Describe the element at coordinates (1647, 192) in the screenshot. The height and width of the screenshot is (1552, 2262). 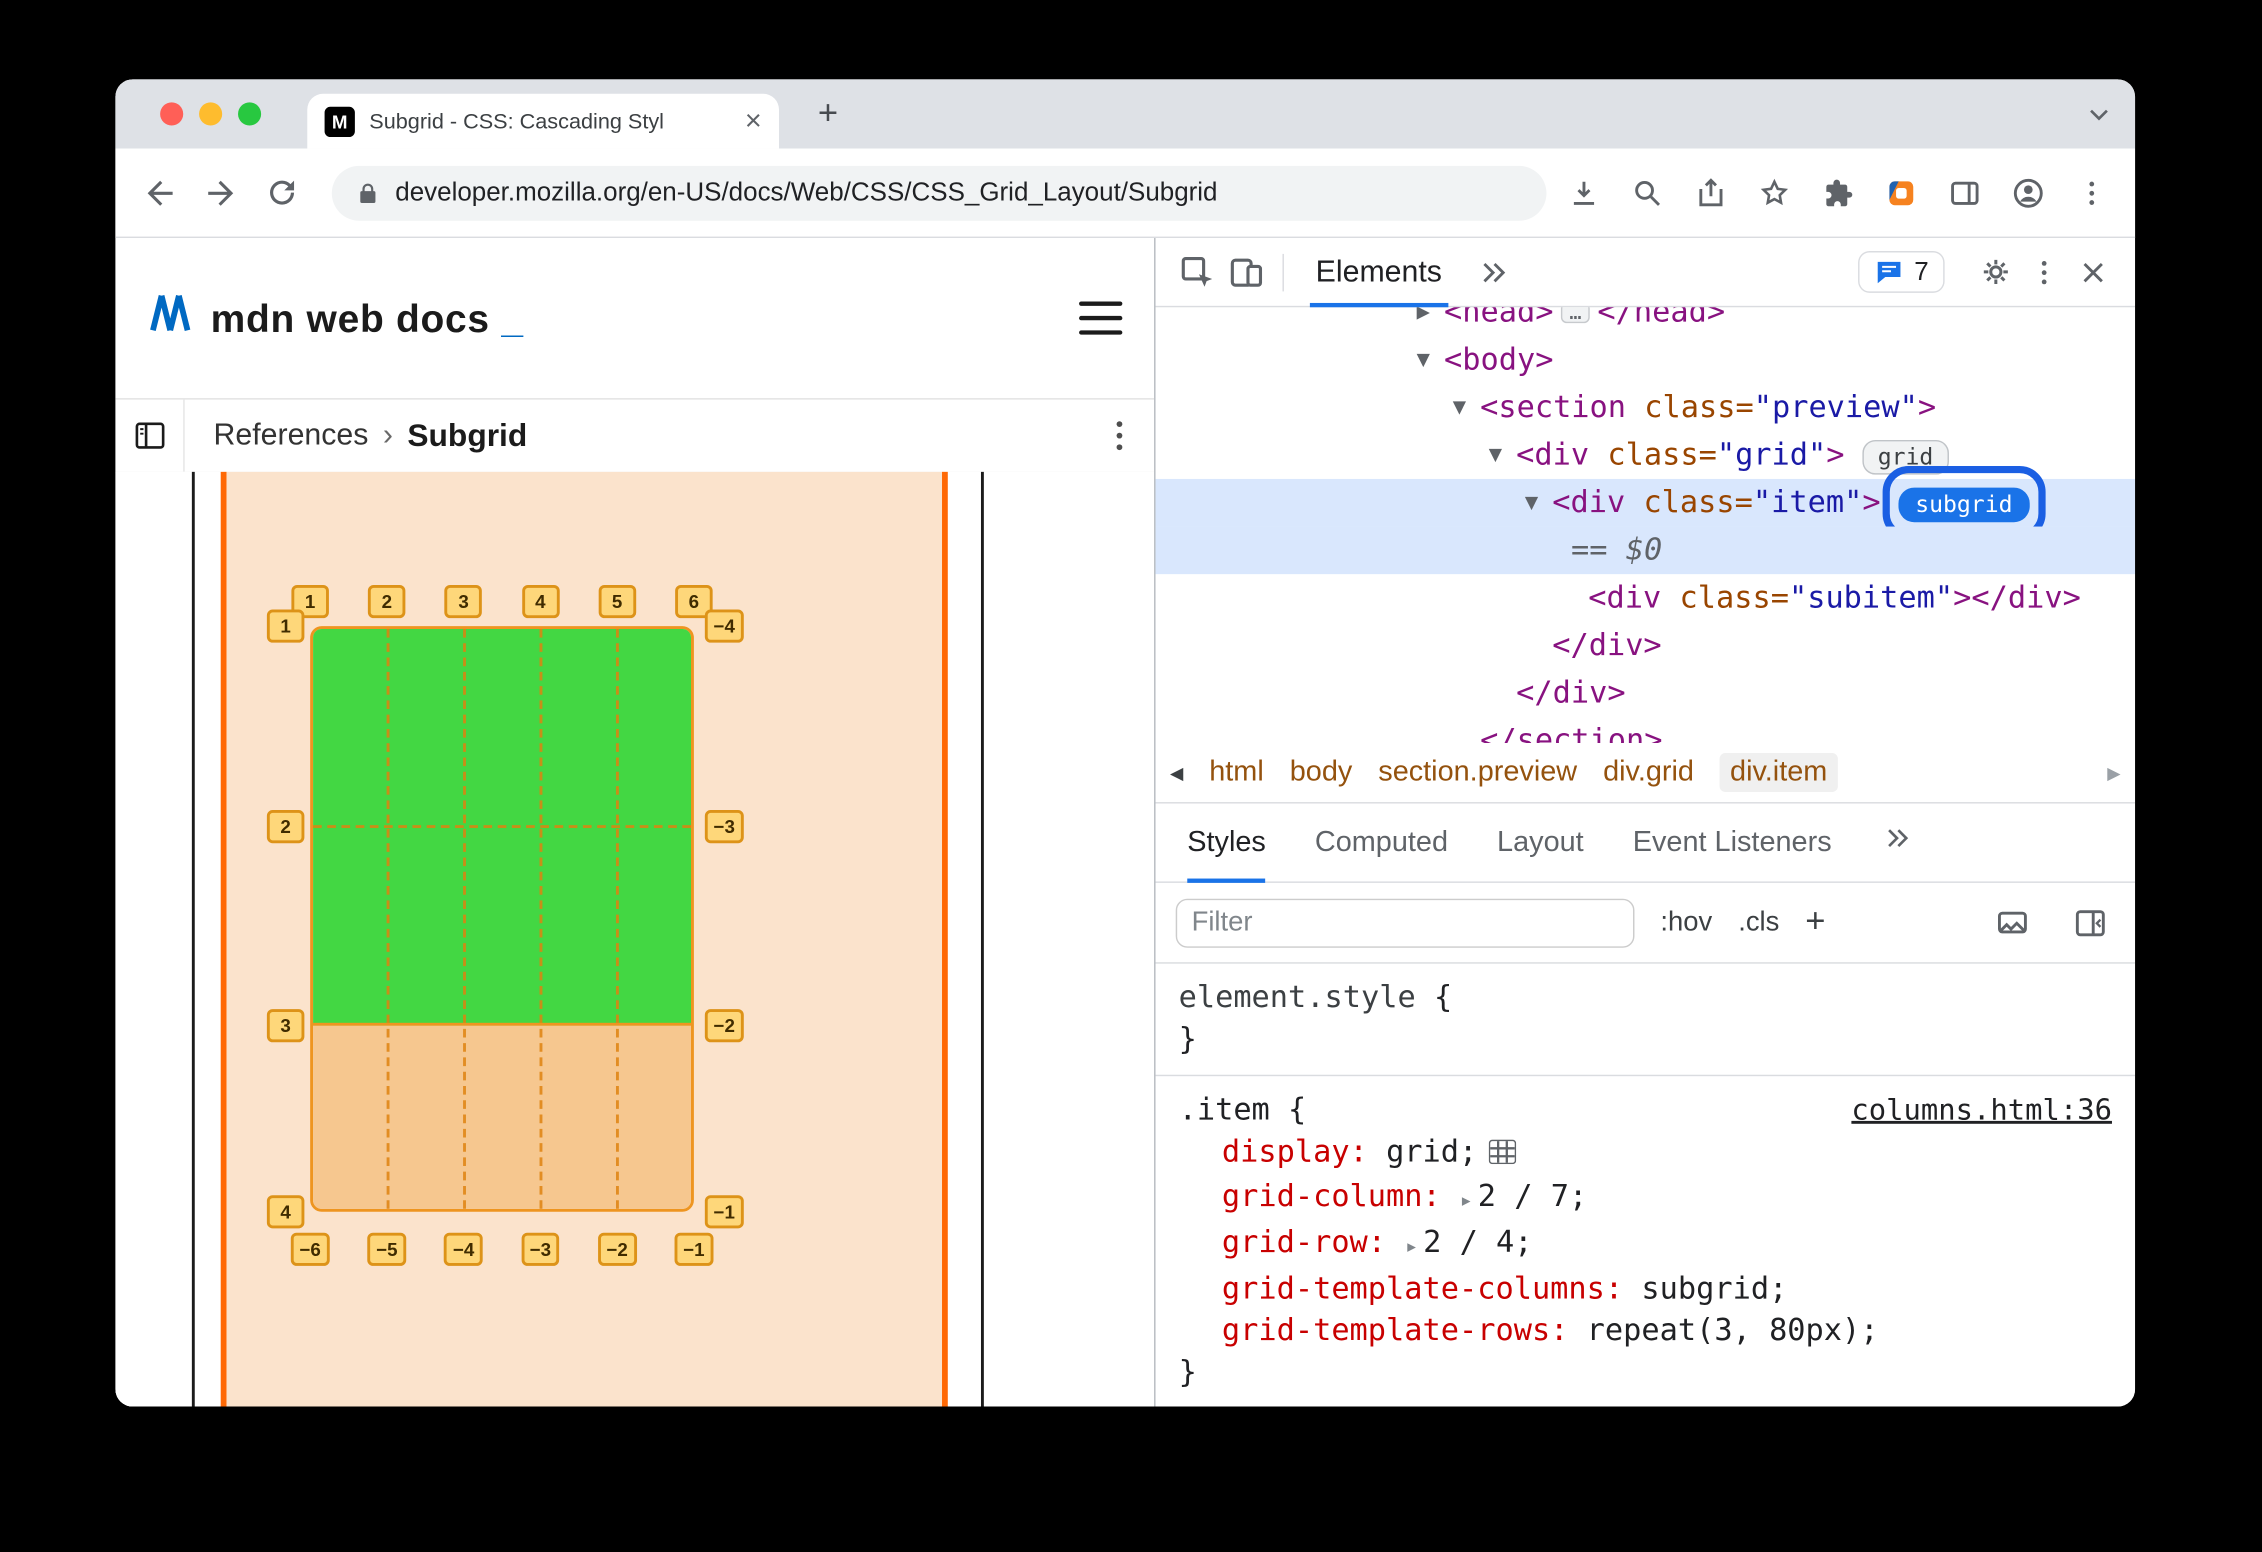
I see `zoom-icon` at that location.